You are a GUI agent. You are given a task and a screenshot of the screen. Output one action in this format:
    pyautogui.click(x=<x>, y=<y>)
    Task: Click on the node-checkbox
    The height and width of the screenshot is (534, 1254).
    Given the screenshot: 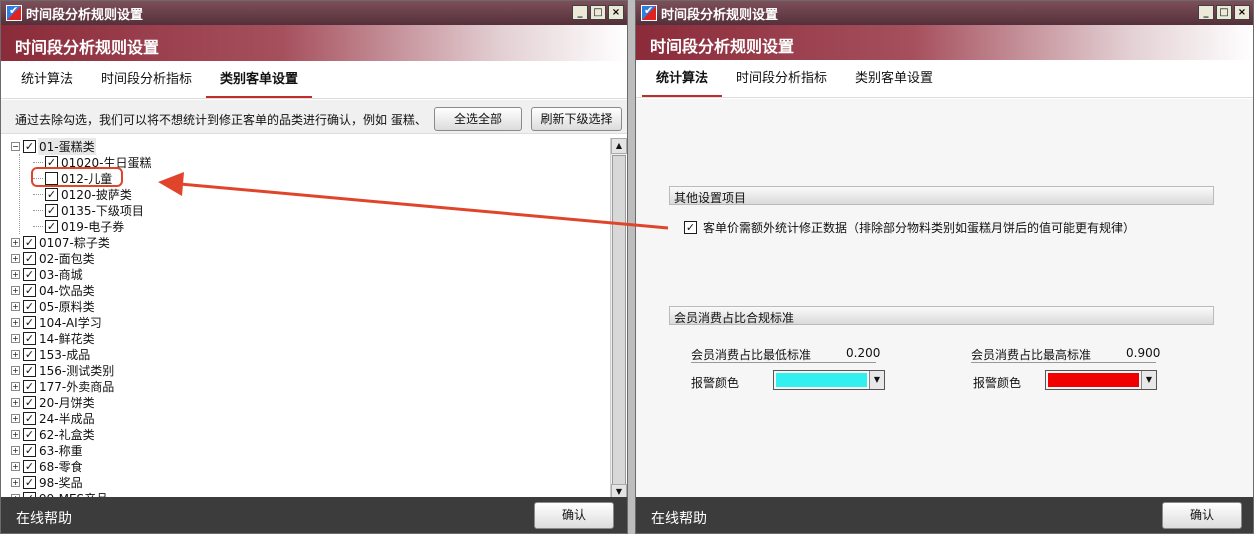 What is the action you would take?
    pyautogui.click(x=51, y=178)
    